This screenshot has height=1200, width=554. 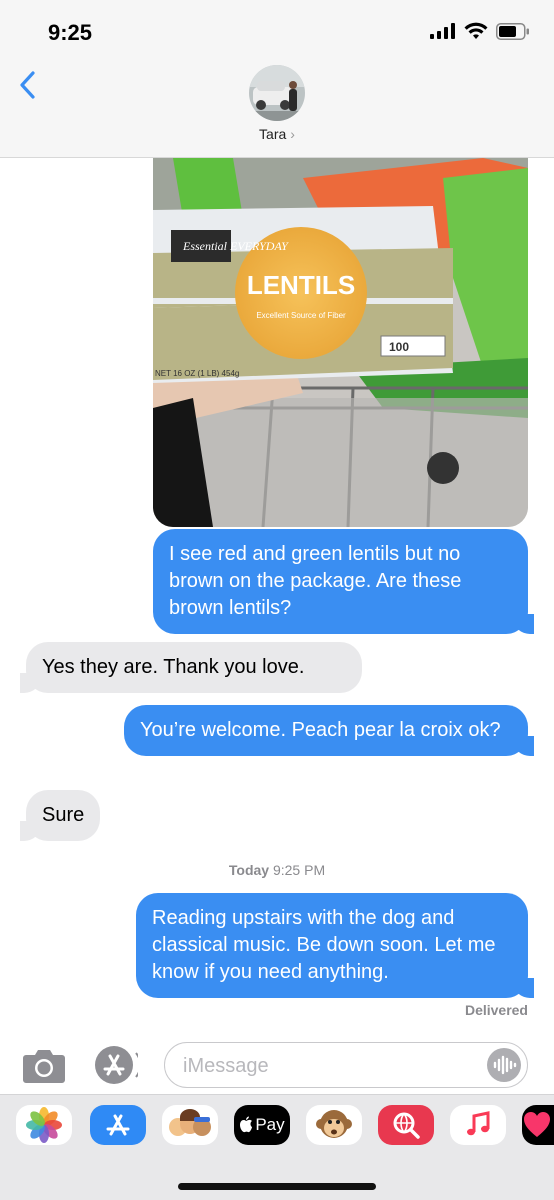 What do you see at coordinates (190, 1122) in the screenshot?
I see `memoji-icon` at bounding box center [190, 1122].